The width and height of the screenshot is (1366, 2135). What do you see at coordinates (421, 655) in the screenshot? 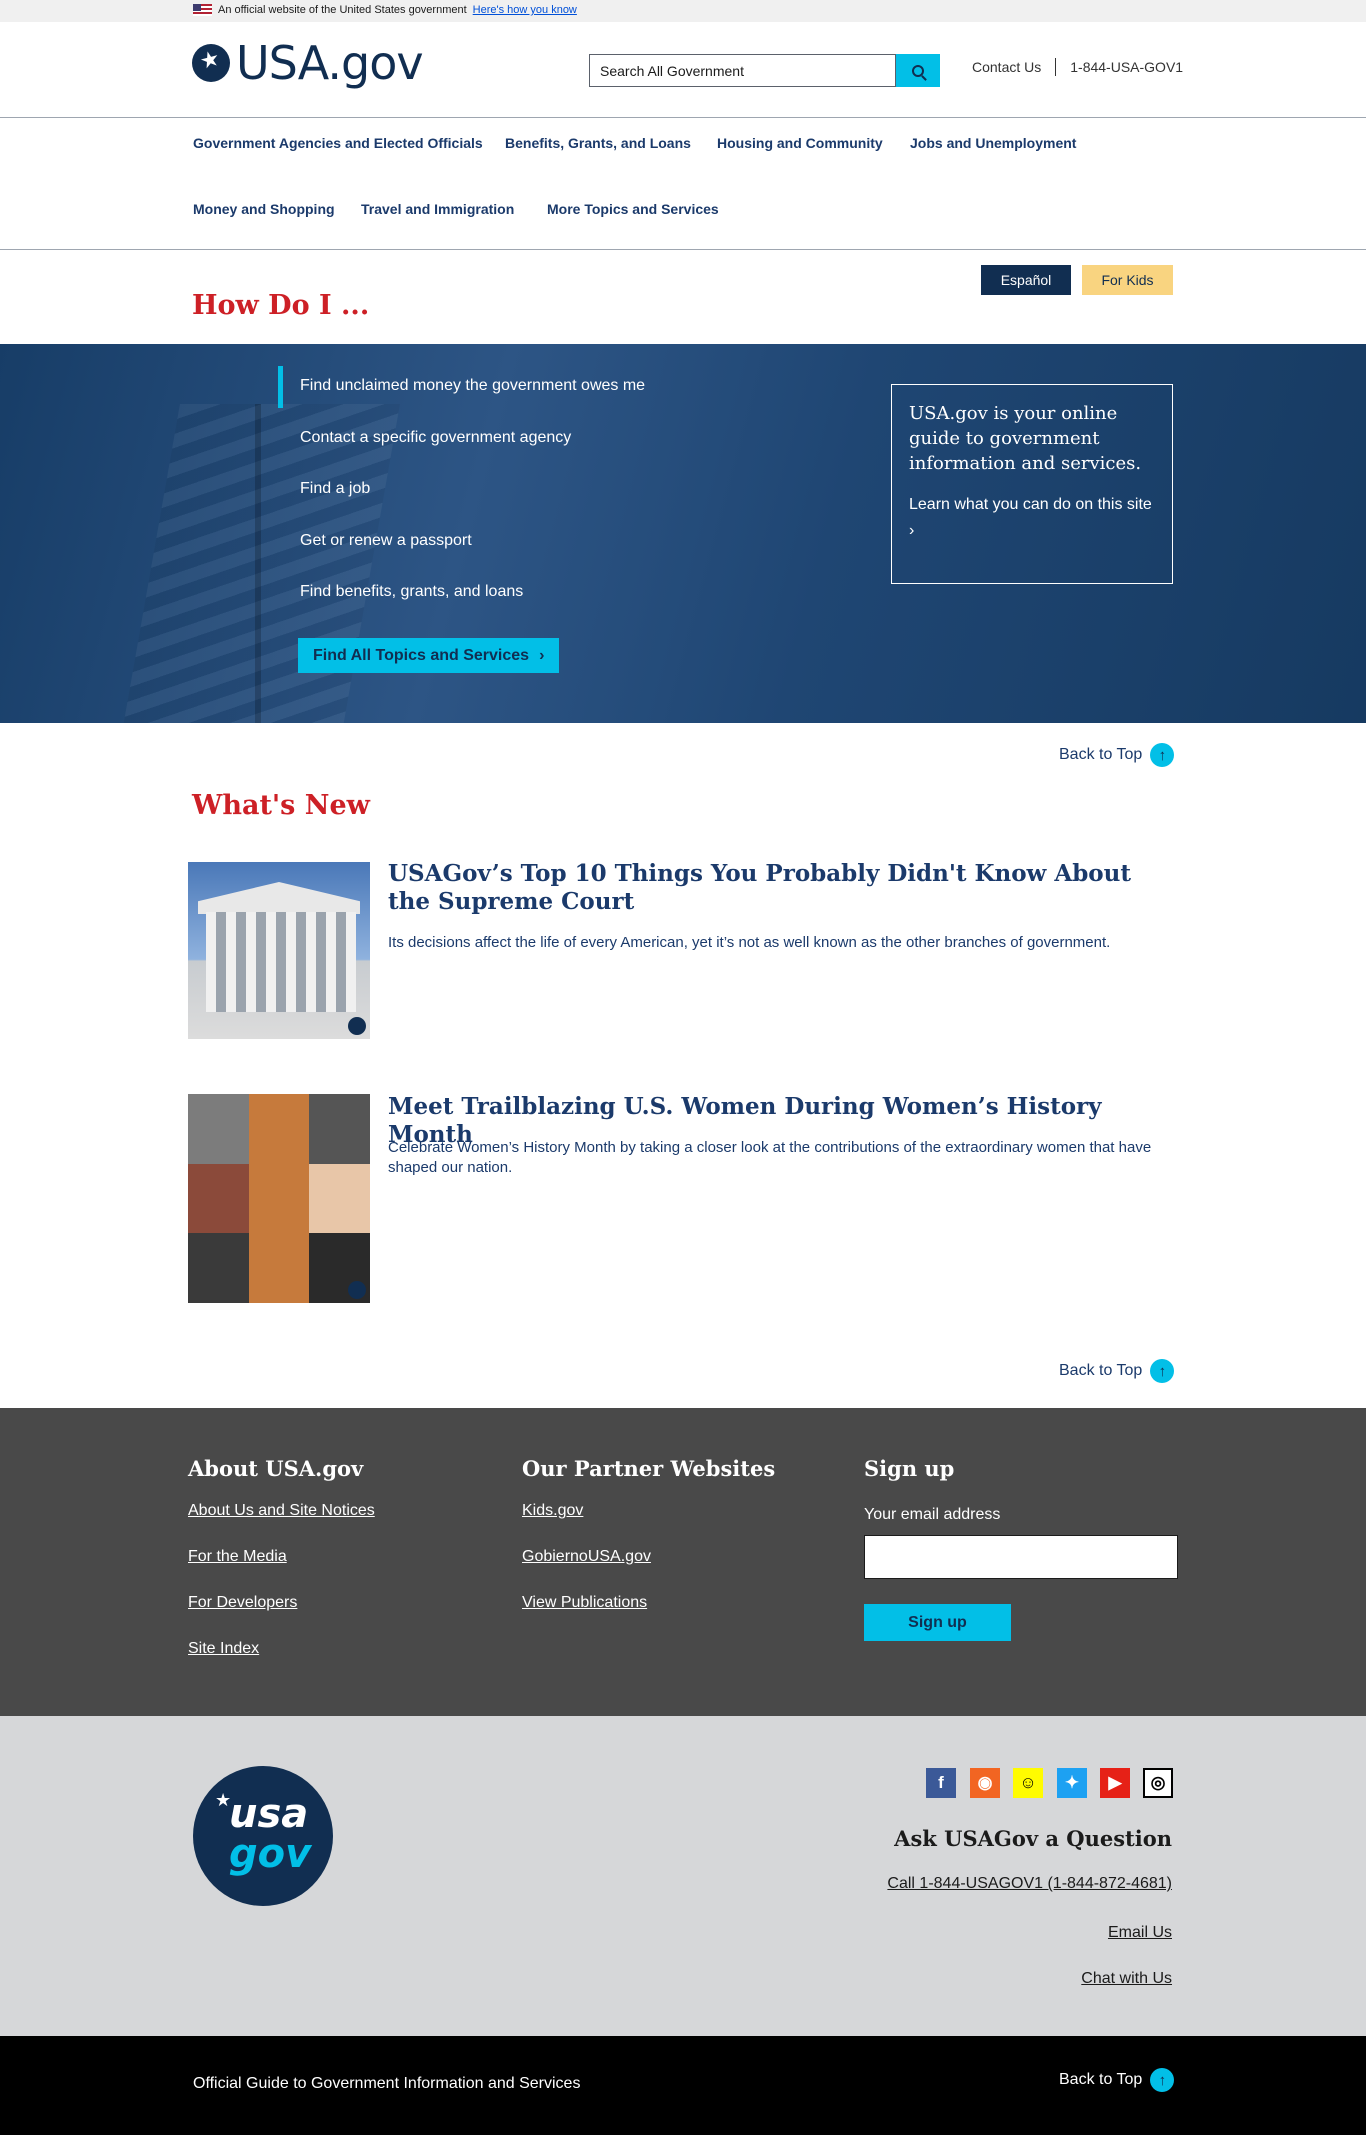
I see `find-all-topics-label: Find All Topics and Services` at bounding box center [421, 655].